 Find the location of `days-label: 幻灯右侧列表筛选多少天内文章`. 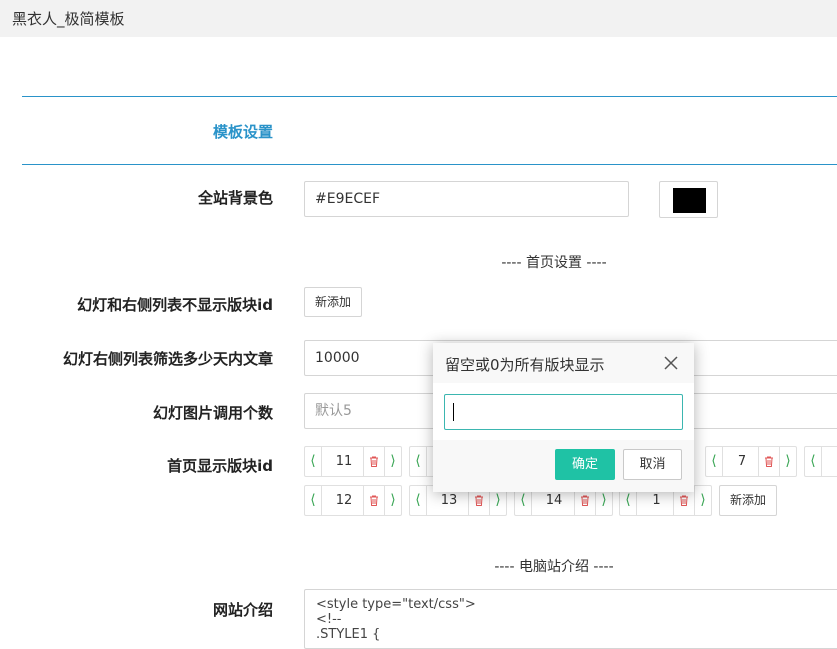

days-label: 幻灯右侧列表筛选多少天内文章 is located at coordinates (167, 359).